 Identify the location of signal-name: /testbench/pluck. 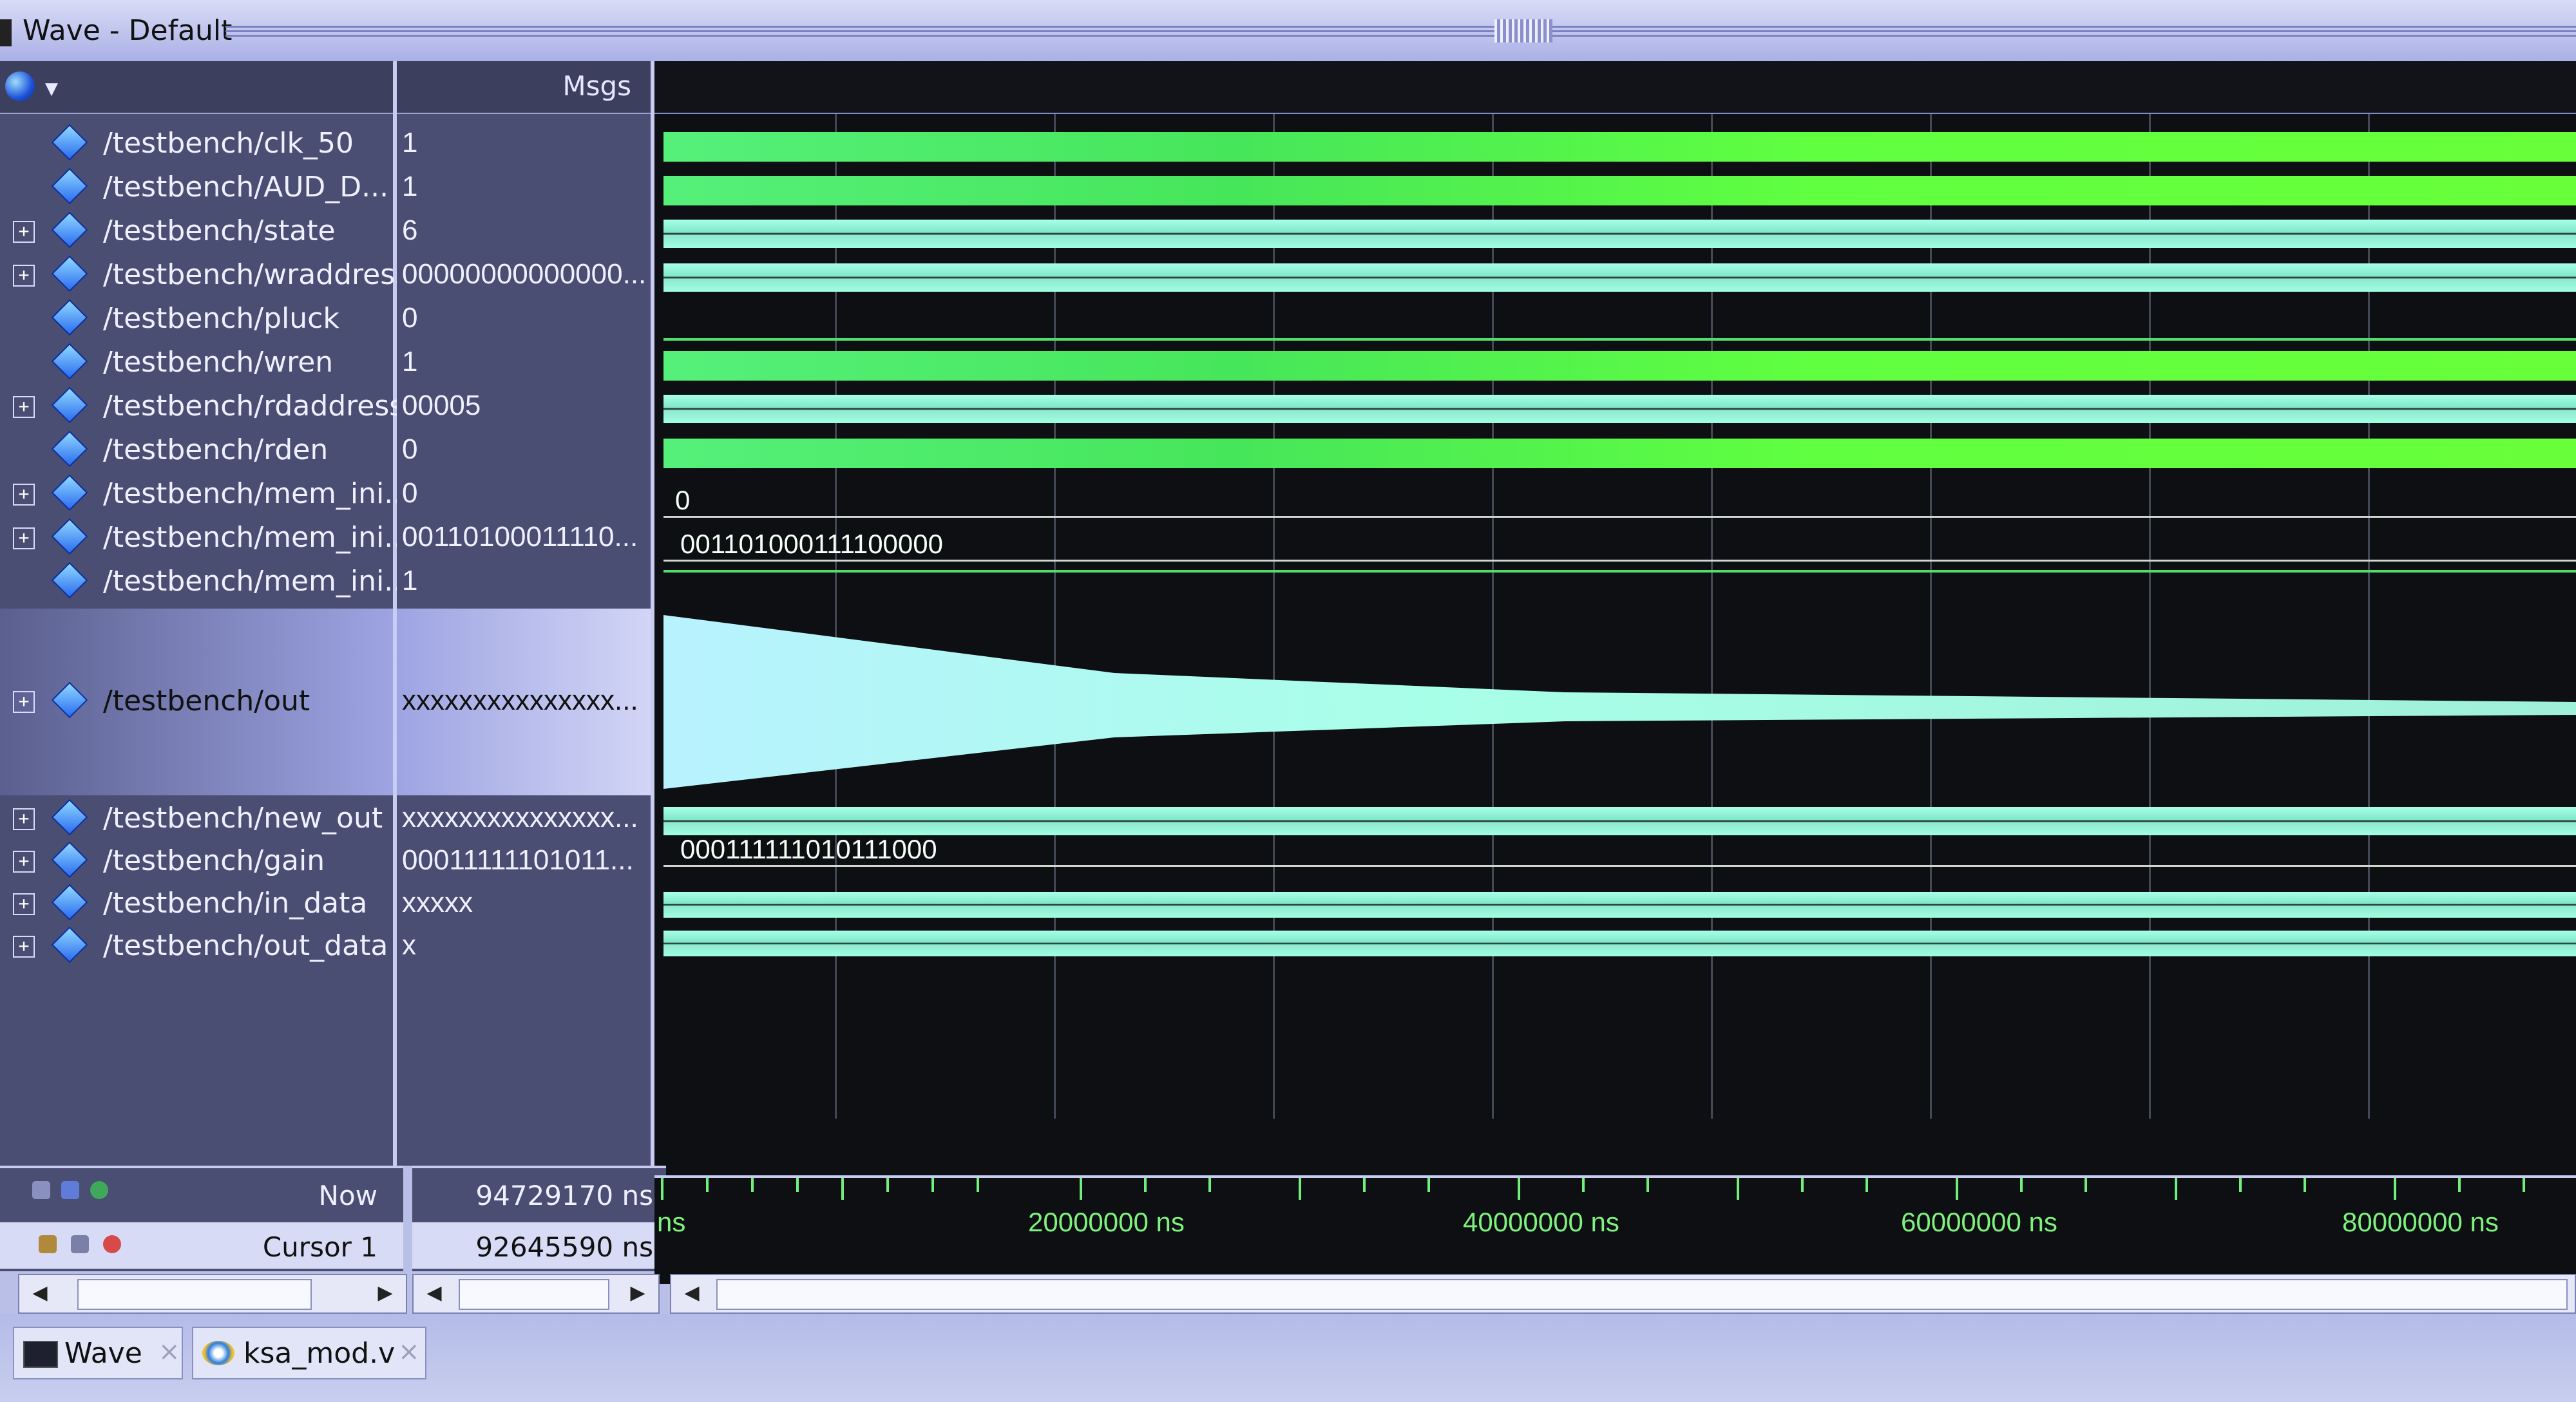
(221, 318).